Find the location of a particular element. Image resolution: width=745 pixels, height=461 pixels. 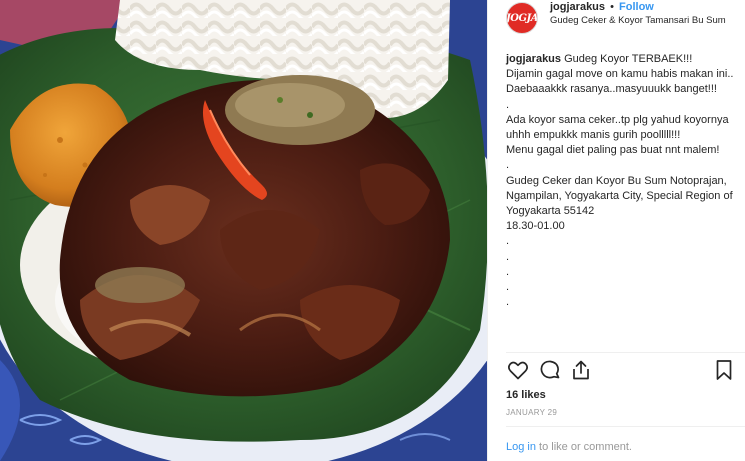

comment-bubble-icon is located at coordinates (550, 370).